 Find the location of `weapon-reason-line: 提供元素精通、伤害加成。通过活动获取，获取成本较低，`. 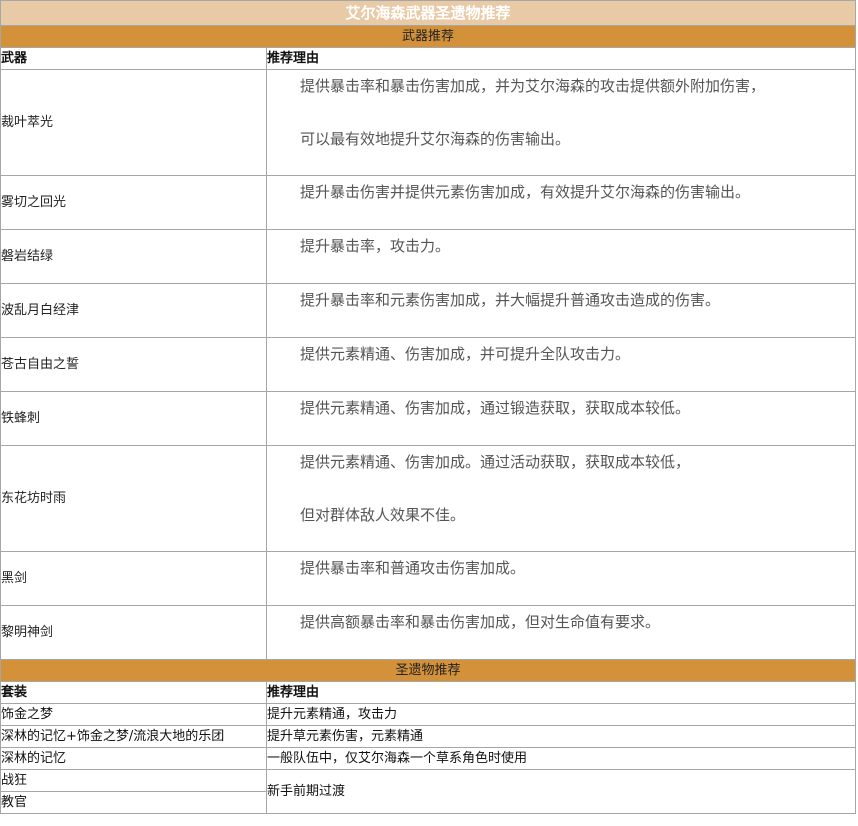

weapon-reason-line: 提供元素精通、伤害加成。通过活动获取，获取成本较低， is located at coordinates (495, 462).